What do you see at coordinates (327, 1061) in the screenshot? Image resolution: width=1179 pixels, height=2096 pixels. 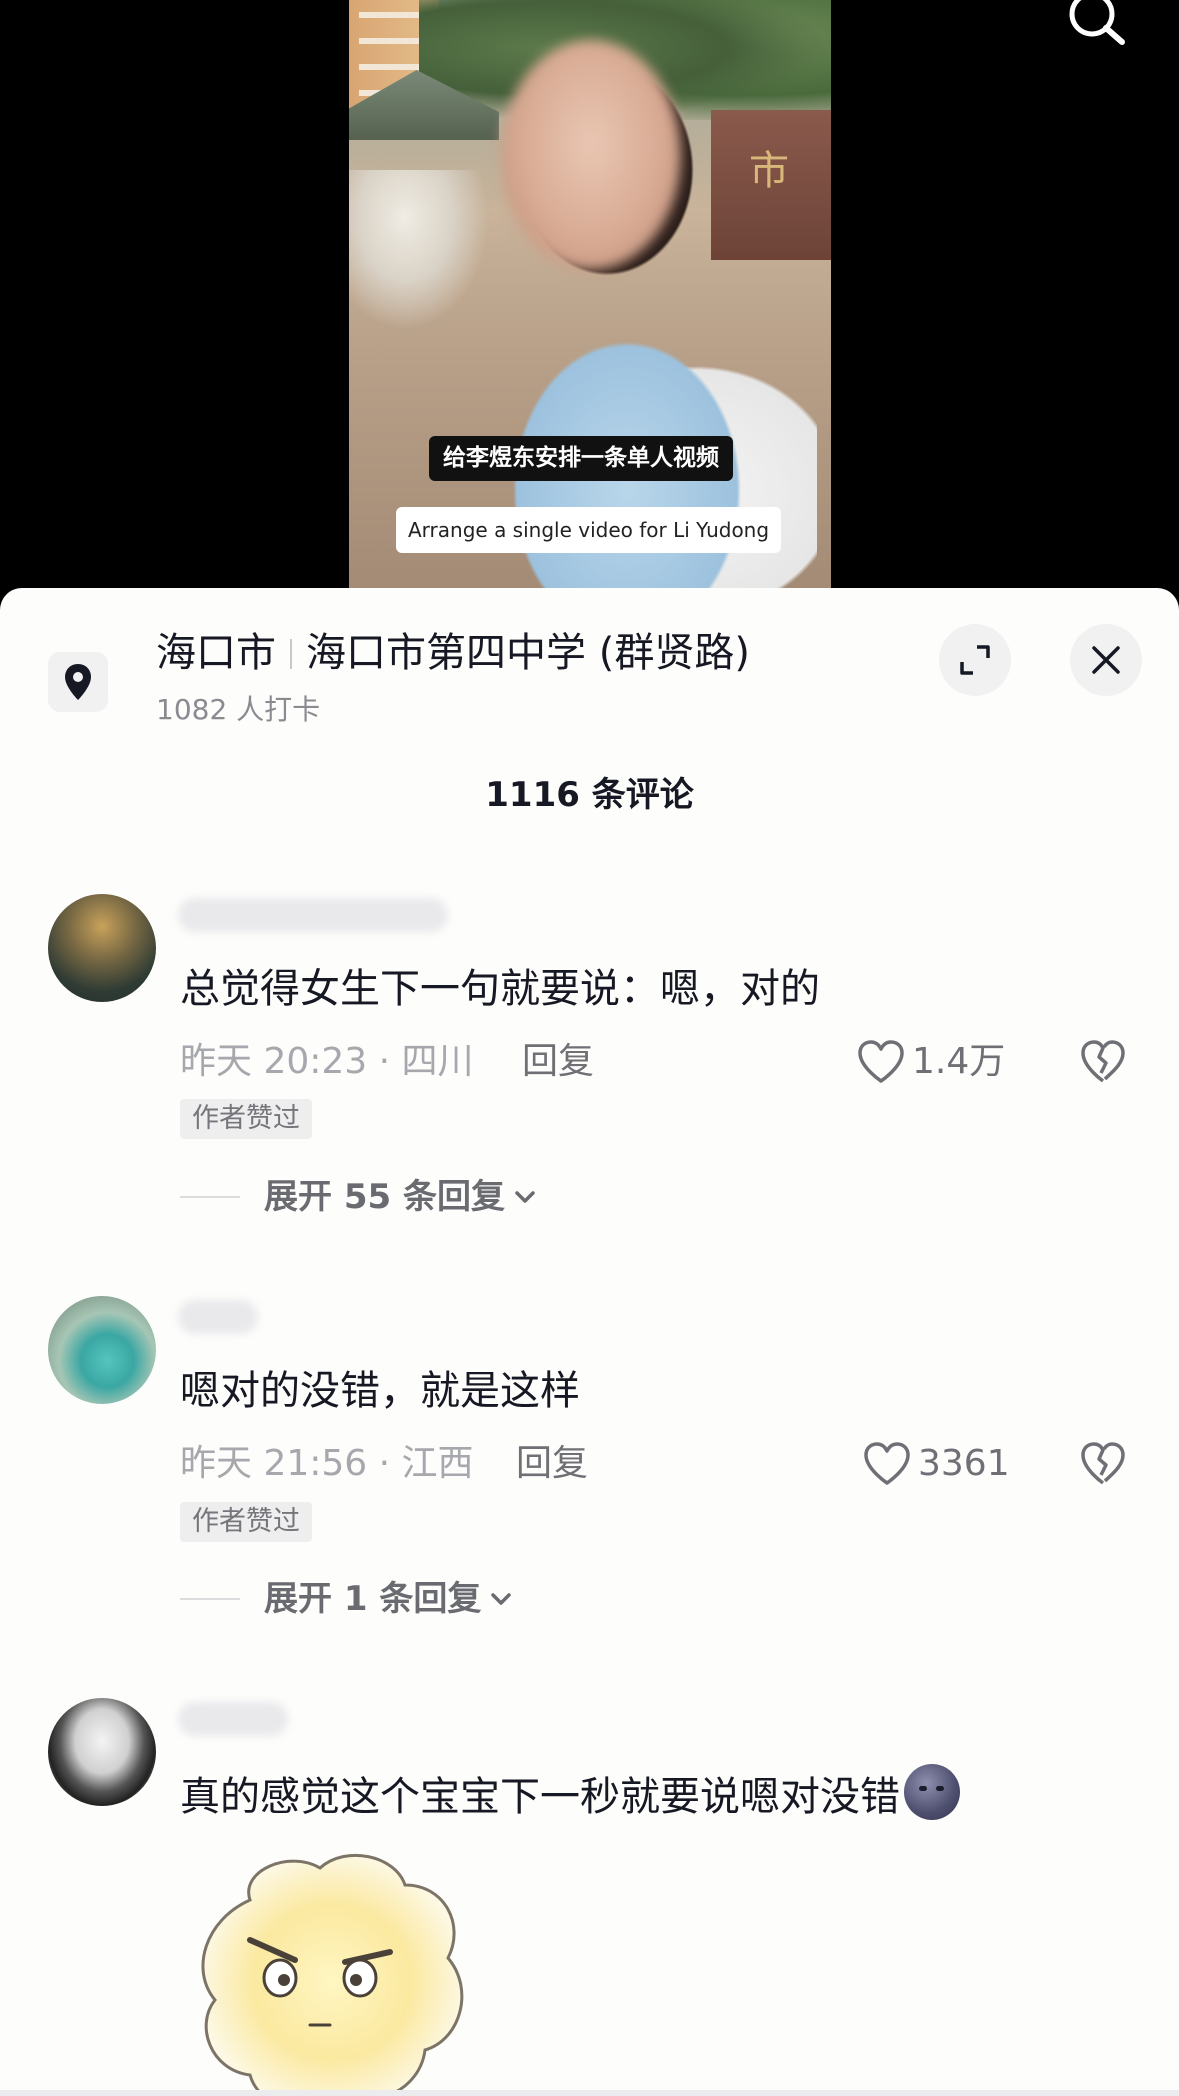 I see `comment-meta: 昨天 20:23 · 四川` at bounding box center [327, 1061].